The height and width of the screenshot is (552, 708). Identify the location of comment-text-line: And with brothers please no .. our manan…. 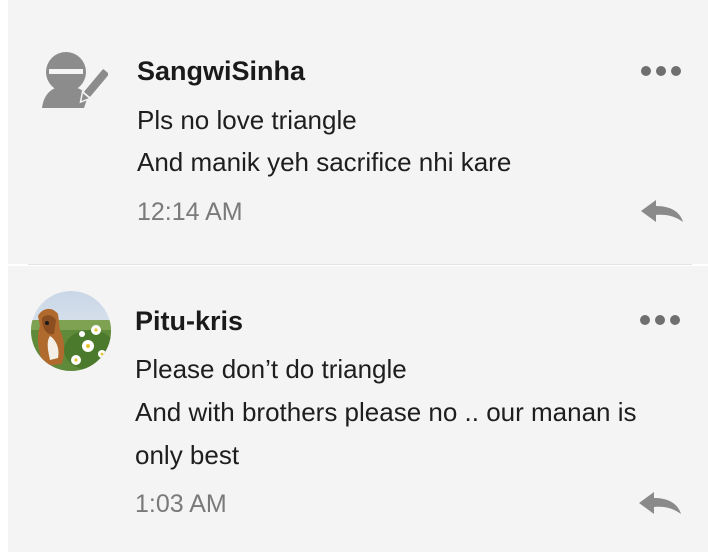
(386, 412).